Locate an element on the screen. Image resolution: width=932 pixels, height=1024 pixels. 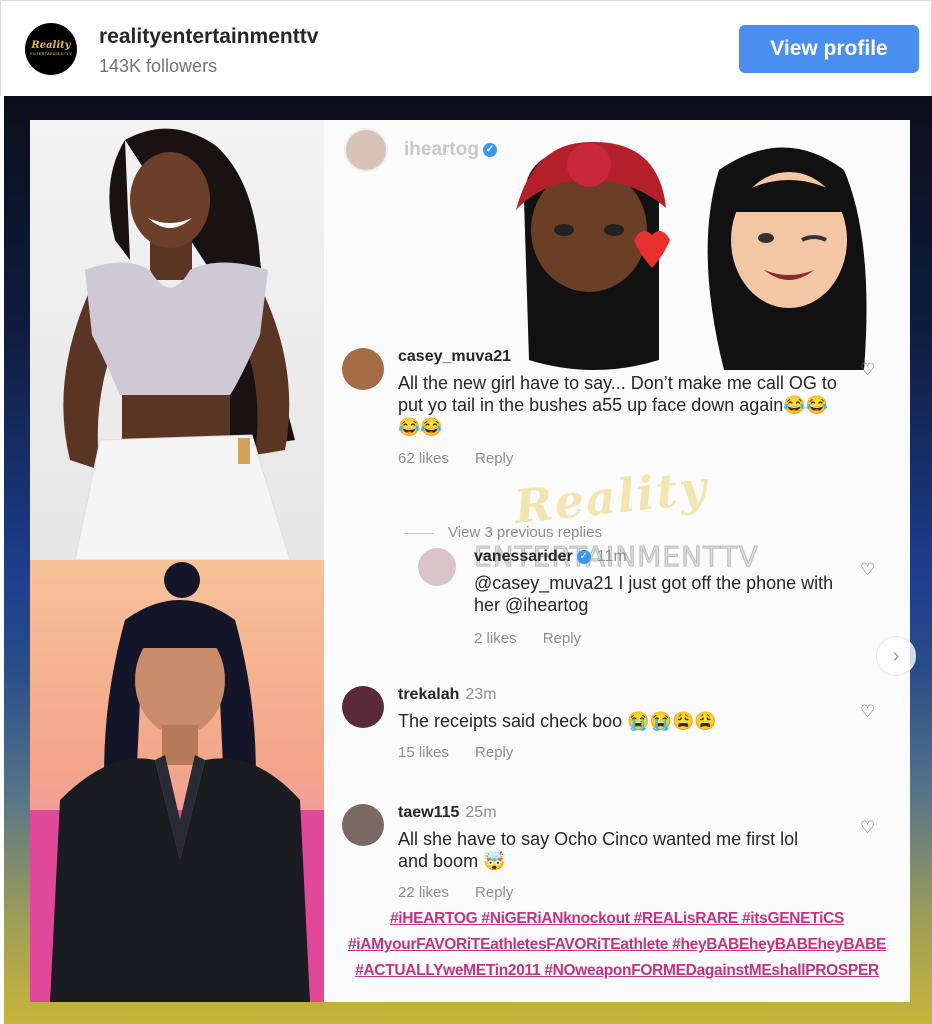
comment-meta: 15 likes Reply is located at coordinates (466, 752).